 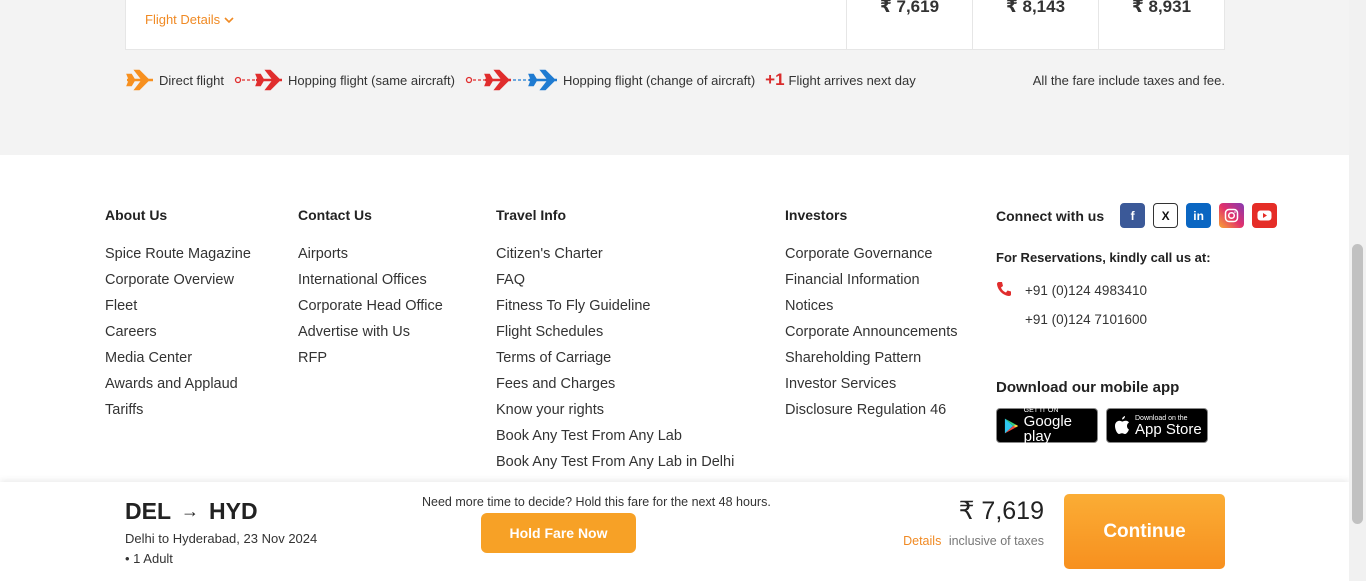 I want to click on passenger-count: • 1 Adult, so click(x=149, y=558).